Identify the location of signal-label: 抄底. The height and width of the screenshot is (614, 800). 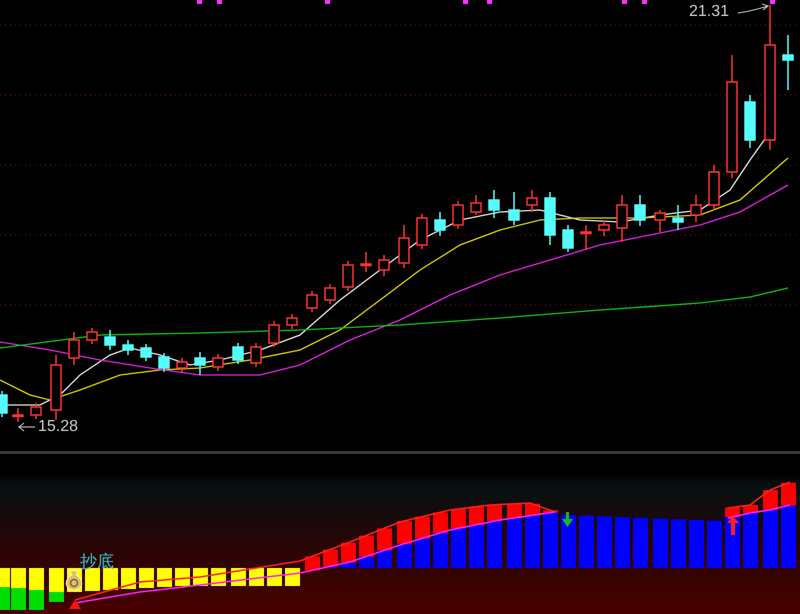
(97, 562).